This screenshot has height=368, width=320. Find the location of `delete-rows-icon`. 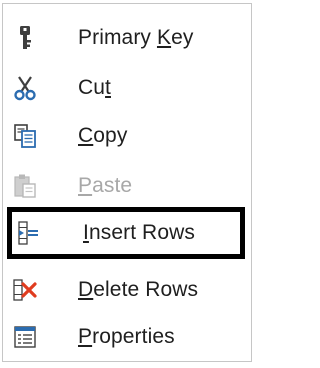

delete-rows-icon is located at coordinates (25, 290).